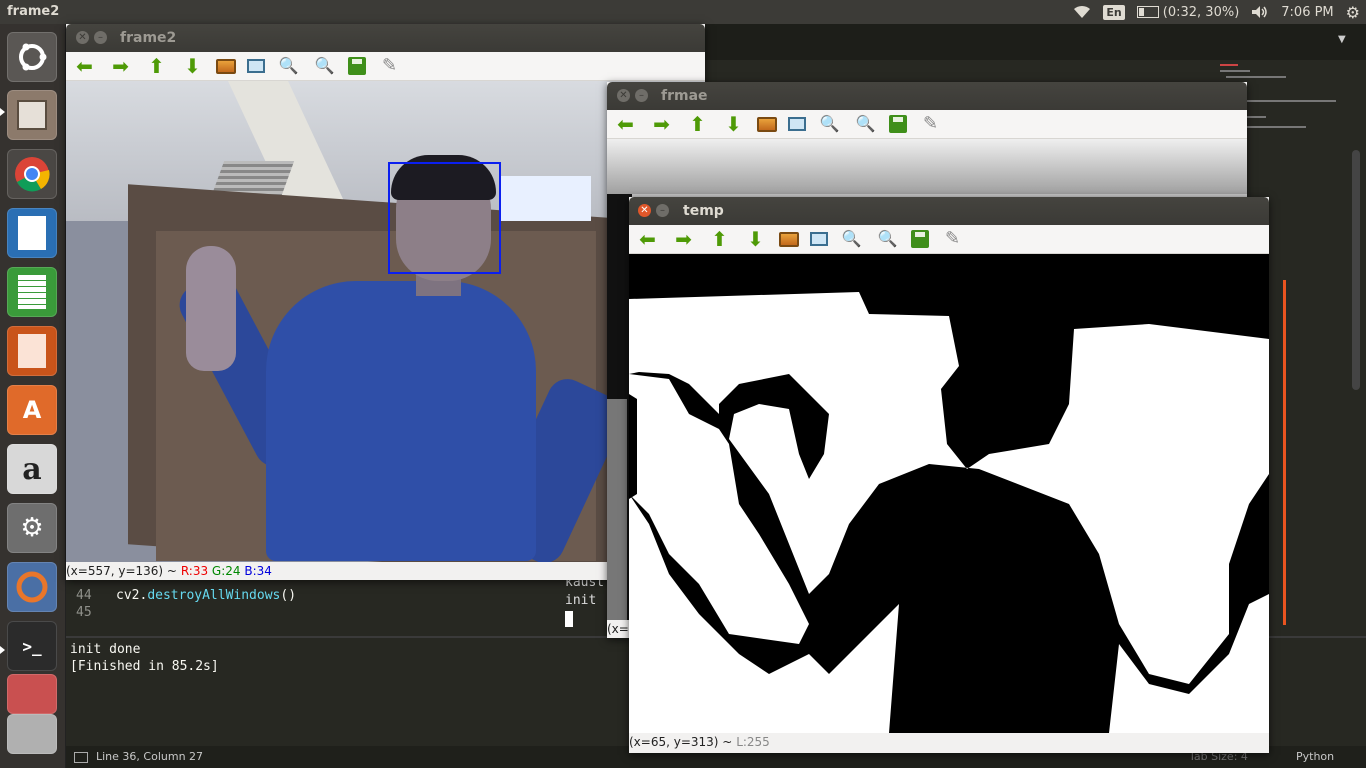 Image resolution: width=1366 pixels, height=768 pixels. What do you see at coordinates (1201, 12) in the screenshot?
I see `battery-text: (0:32, 30%)` at bounding box center [1201, 12].